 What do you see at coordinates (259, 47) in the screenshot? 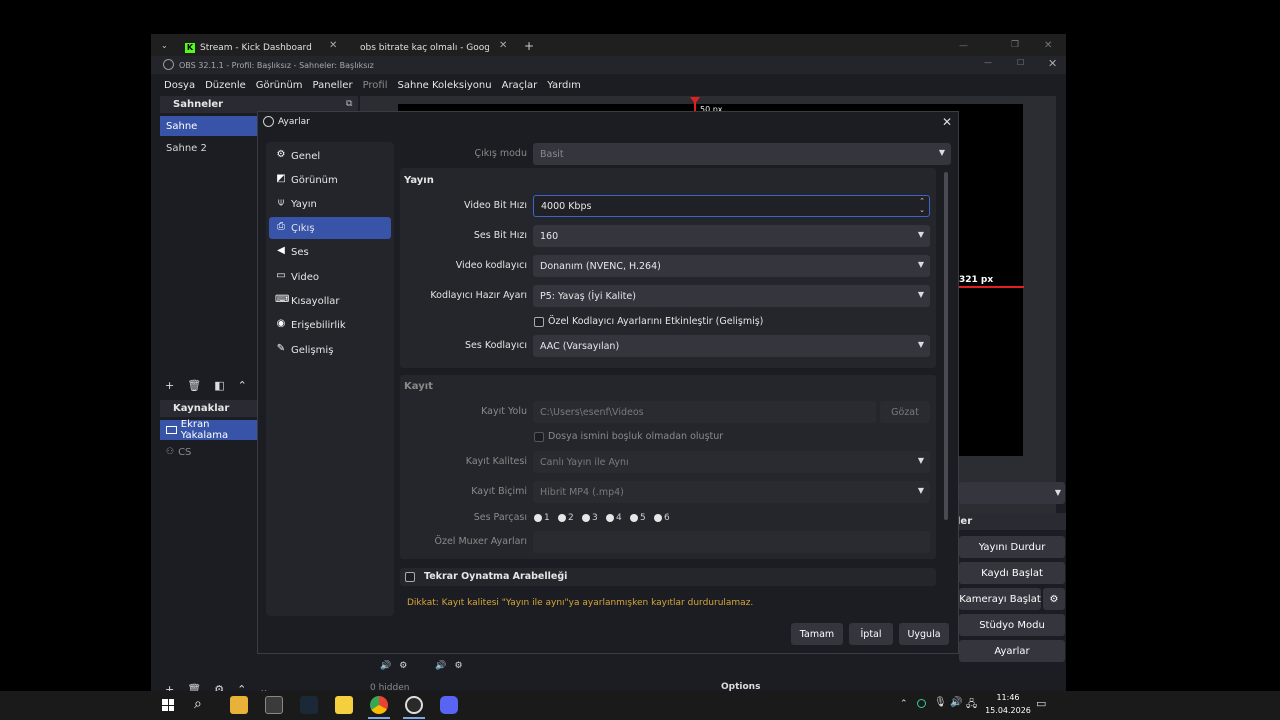
I see `browser-tab-kick: K Stream - Kick Dashboard` at bounding box center [259, 47].